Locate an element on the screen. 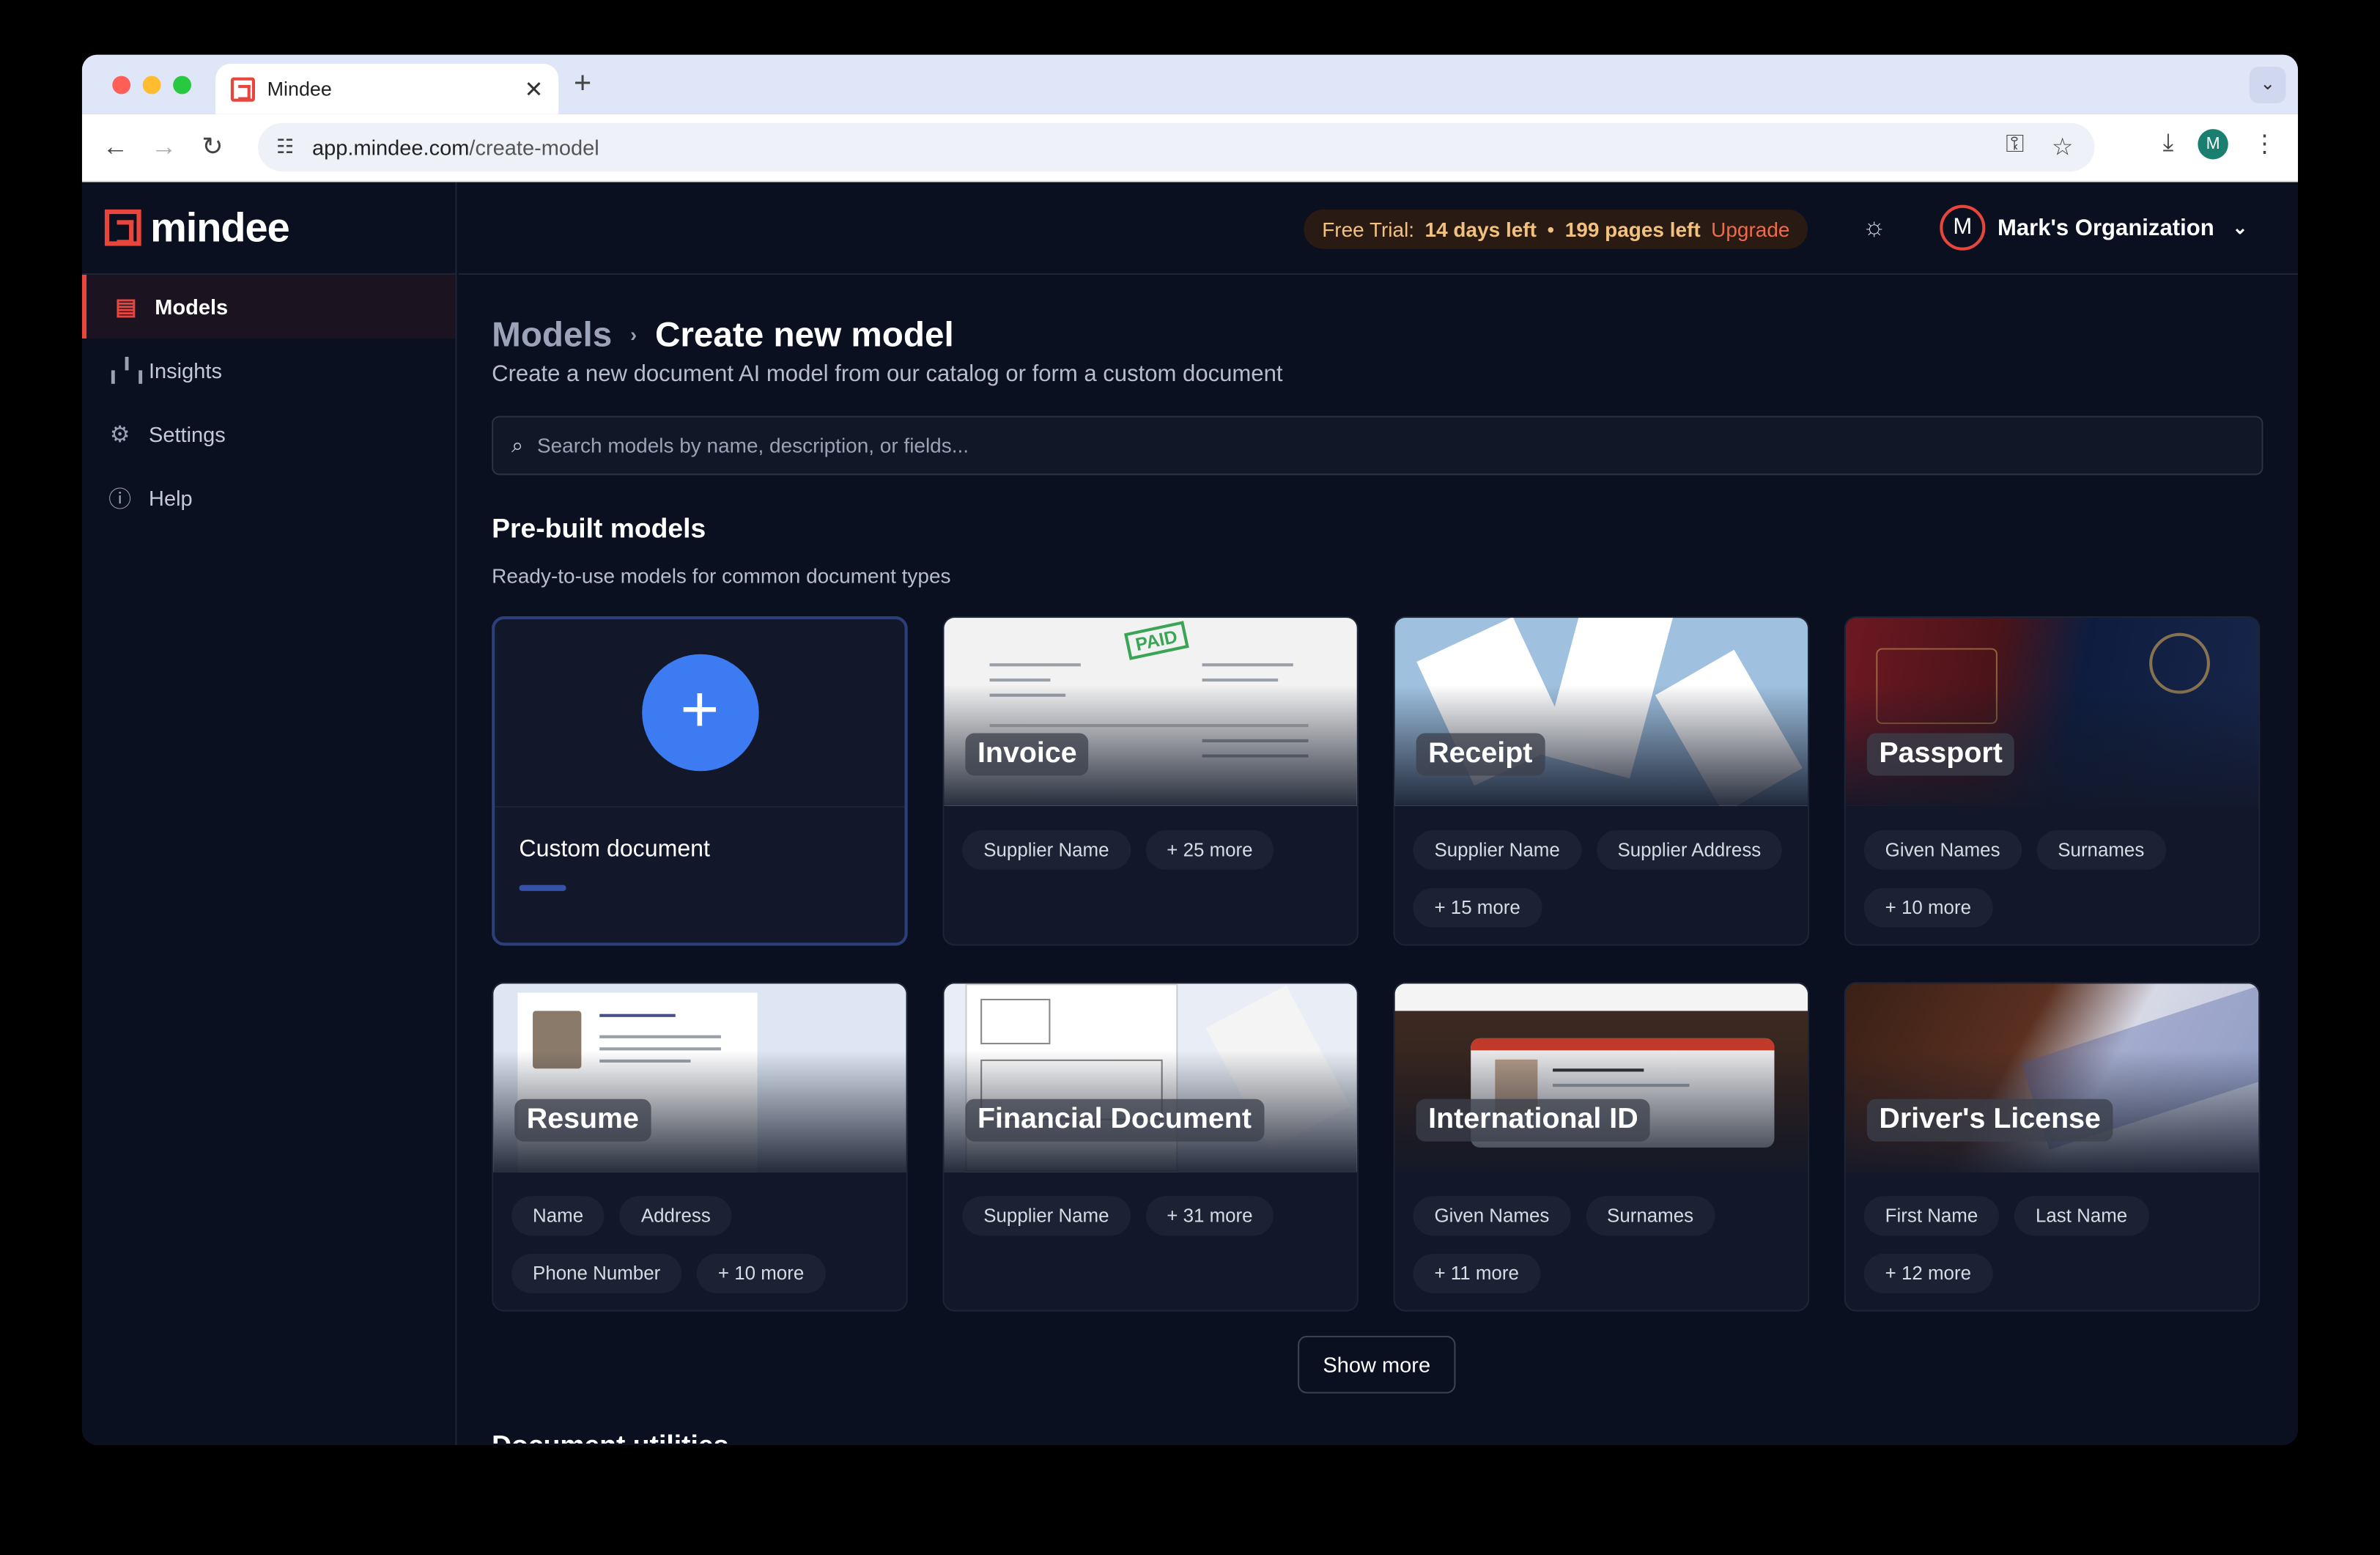 This screenshot has height=1555, width=2380. zoom-window-button is located at coordinates (182, 85).